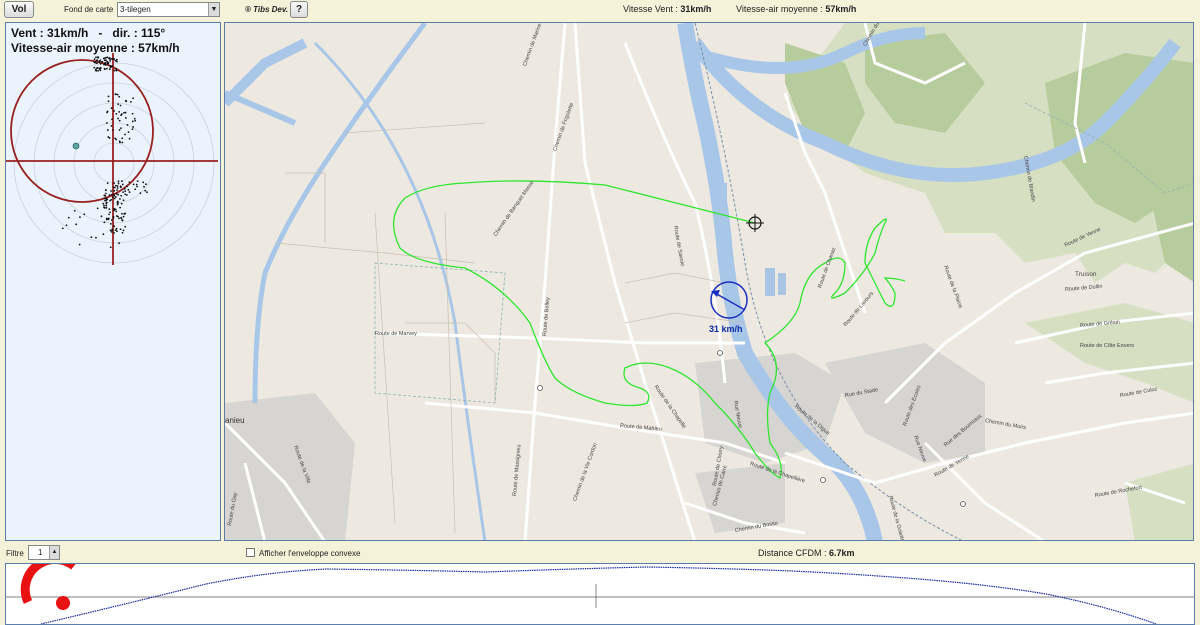  I want to click on altitude-profile, so click(600, 594).